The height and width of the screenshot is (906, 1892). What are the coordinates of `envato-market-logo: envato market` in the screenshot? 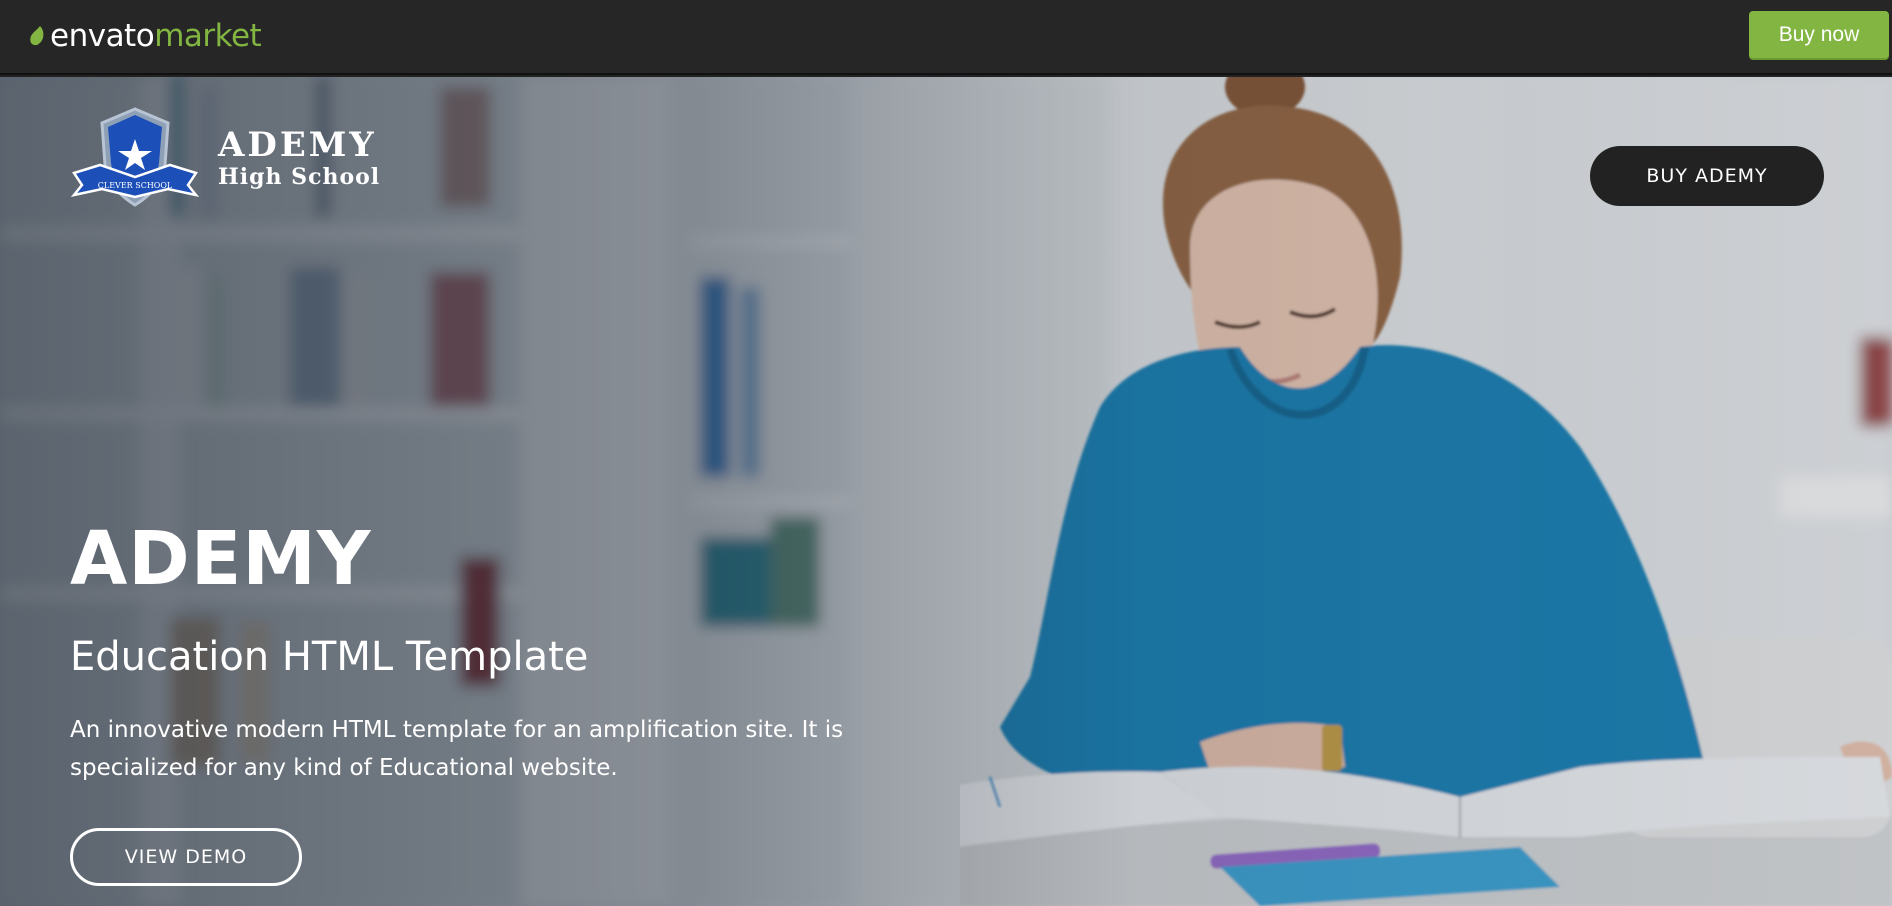 It's located at (145, 36).